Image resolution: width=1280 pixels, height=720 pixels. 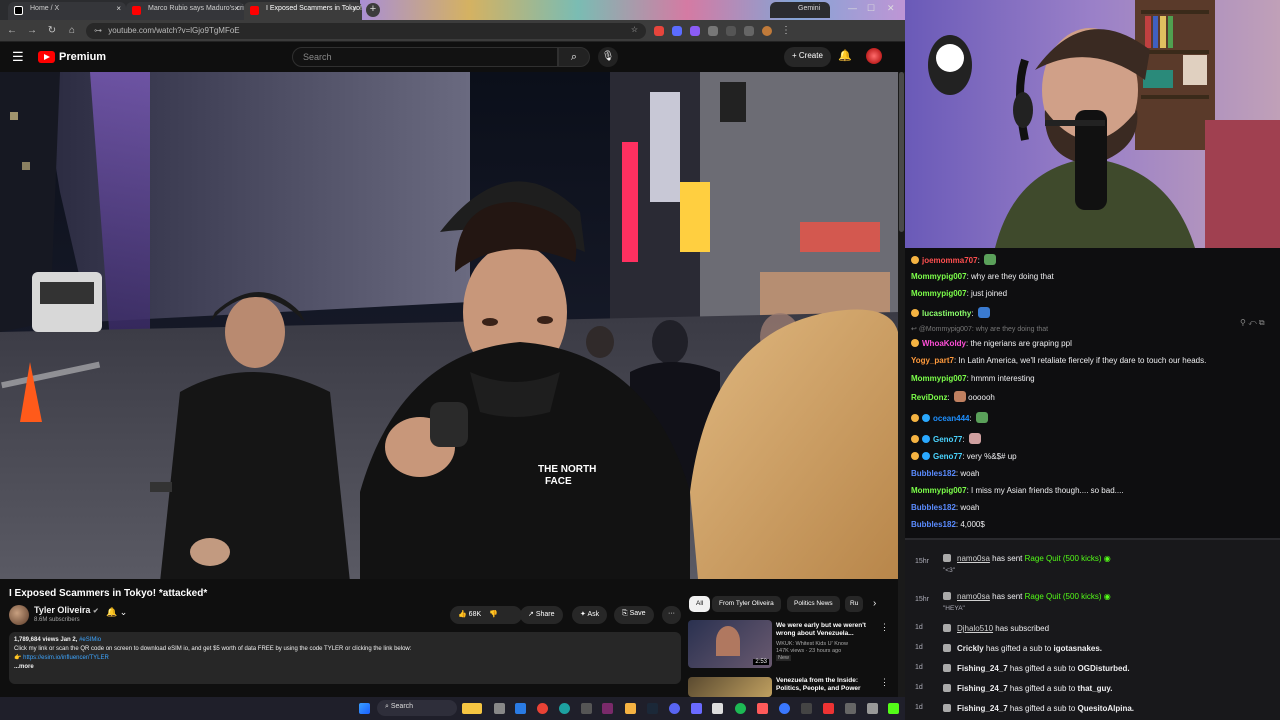 What do you see at coordinates (32, 30) in the screenshot?
I see `forward-icon: →` at bounding box center [32, 30].